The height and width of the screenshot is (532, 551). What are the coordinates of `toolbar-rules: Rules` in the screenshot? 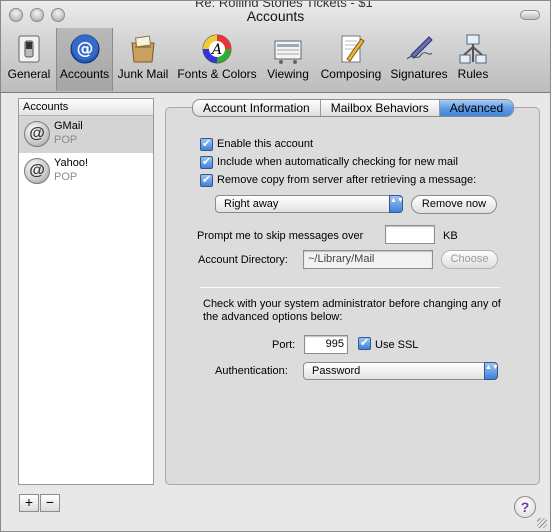 It's located at (473, 59).